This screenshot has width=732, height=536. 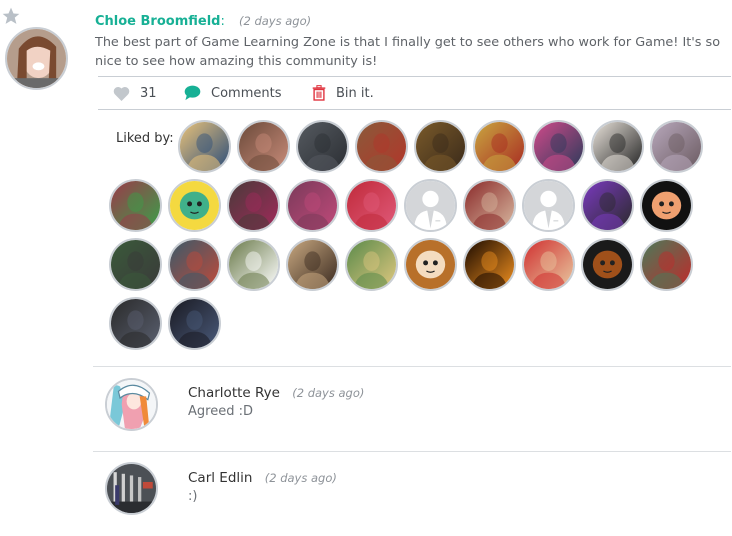 I want to click on heart-icon, so click(x=121, y=93).